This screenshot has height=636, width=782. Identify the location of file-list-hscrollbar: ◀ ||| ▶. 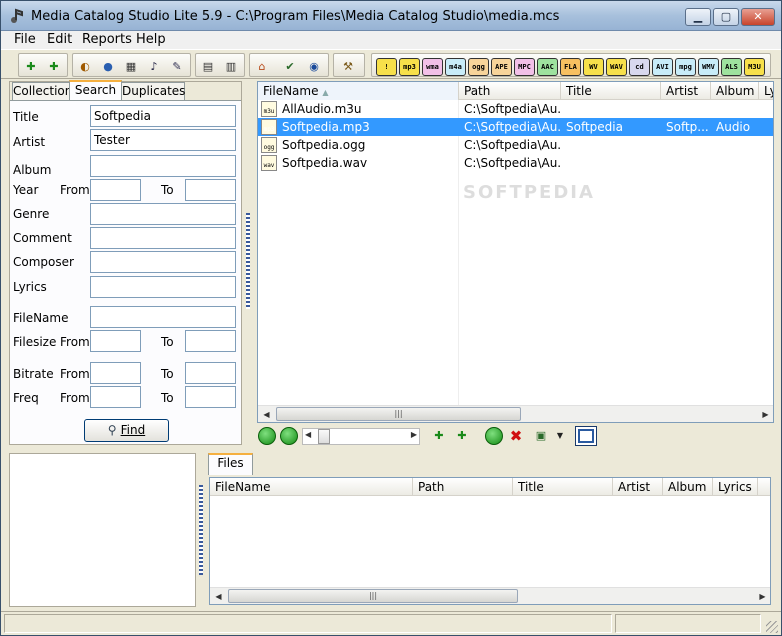
(515, 413).